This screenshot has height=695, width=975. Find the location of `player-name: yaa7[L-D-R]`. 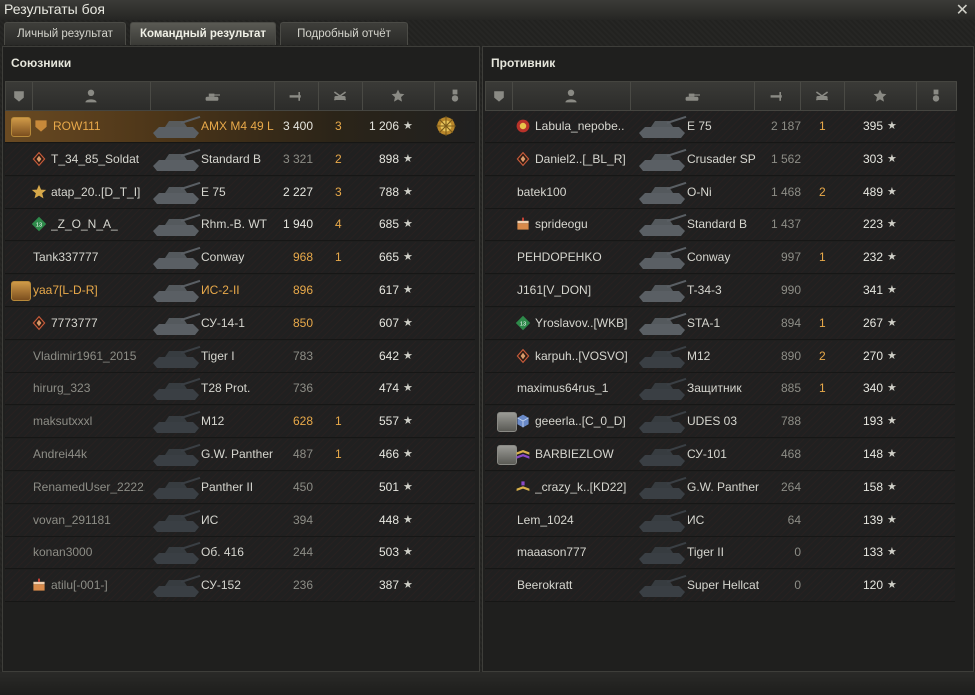

player-name: yaa7[L-D-R] is located at coordinates (89, 290).